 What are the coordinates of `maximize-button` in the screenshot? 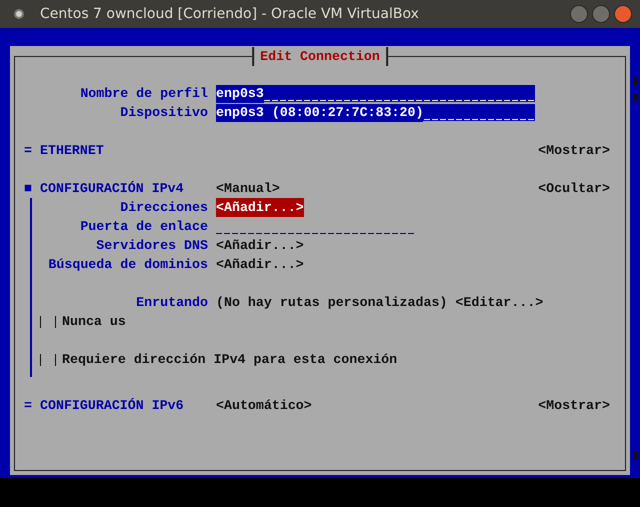 It's located at (601, 14).